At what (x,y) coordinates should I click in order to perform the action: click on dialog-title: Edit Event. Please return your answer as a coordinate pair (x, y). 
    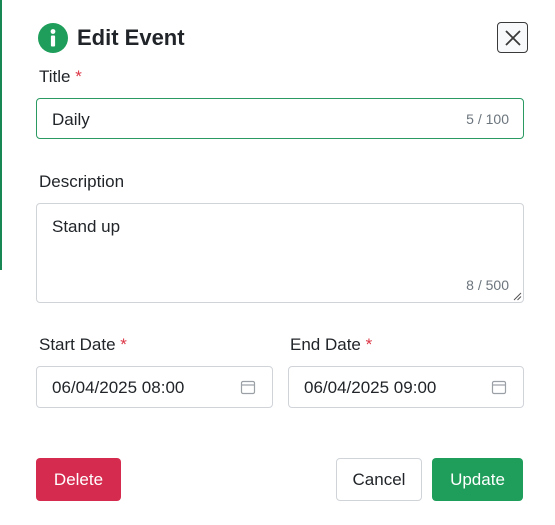
    Looking at the image, I should click on (131, 37).